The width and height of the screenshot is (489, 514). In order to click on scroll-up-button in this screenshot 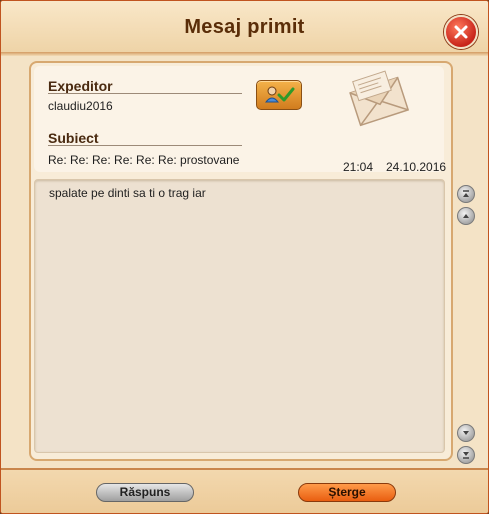, I will do `click(466, 216)`.